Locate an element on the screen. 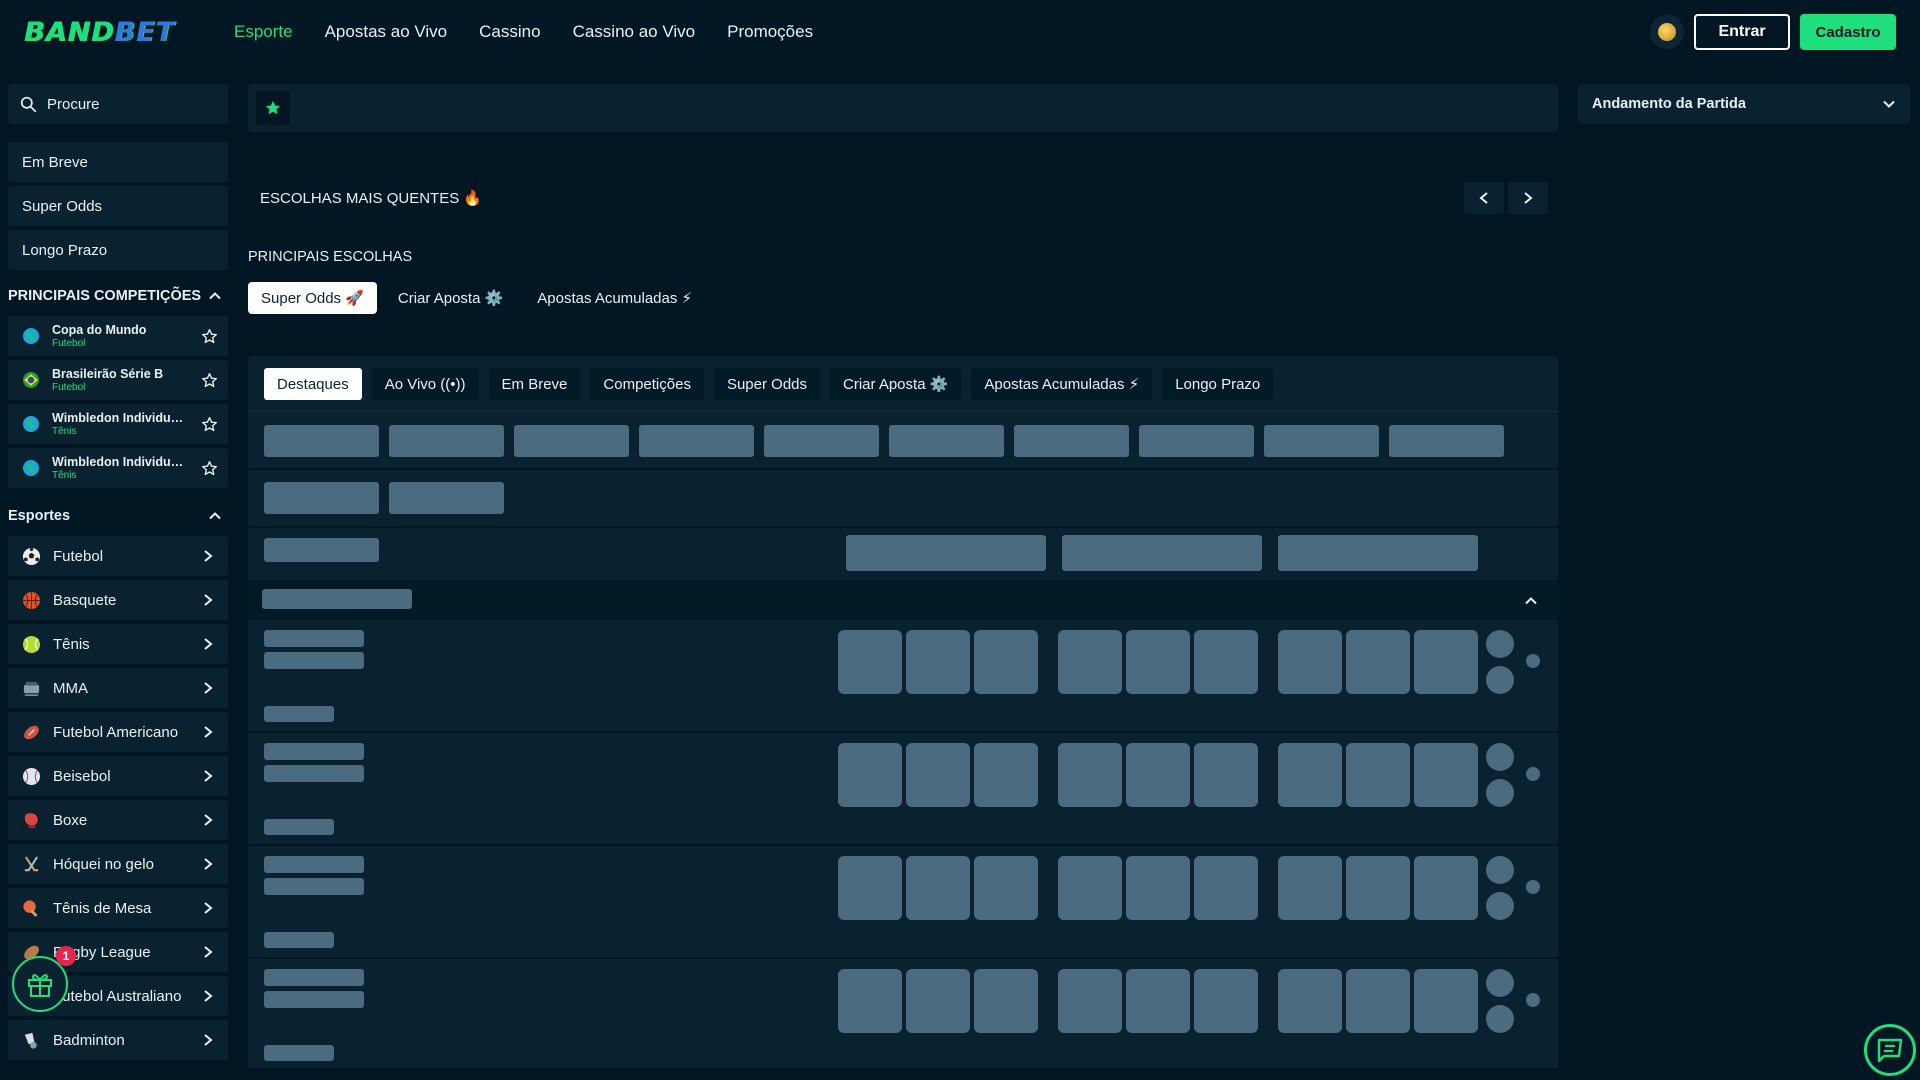 The width and height of the screenshot is (1920, 1080). sport-item-tenis-de-mesa: Tênis de Mesa is located at coordinates (118, 908).